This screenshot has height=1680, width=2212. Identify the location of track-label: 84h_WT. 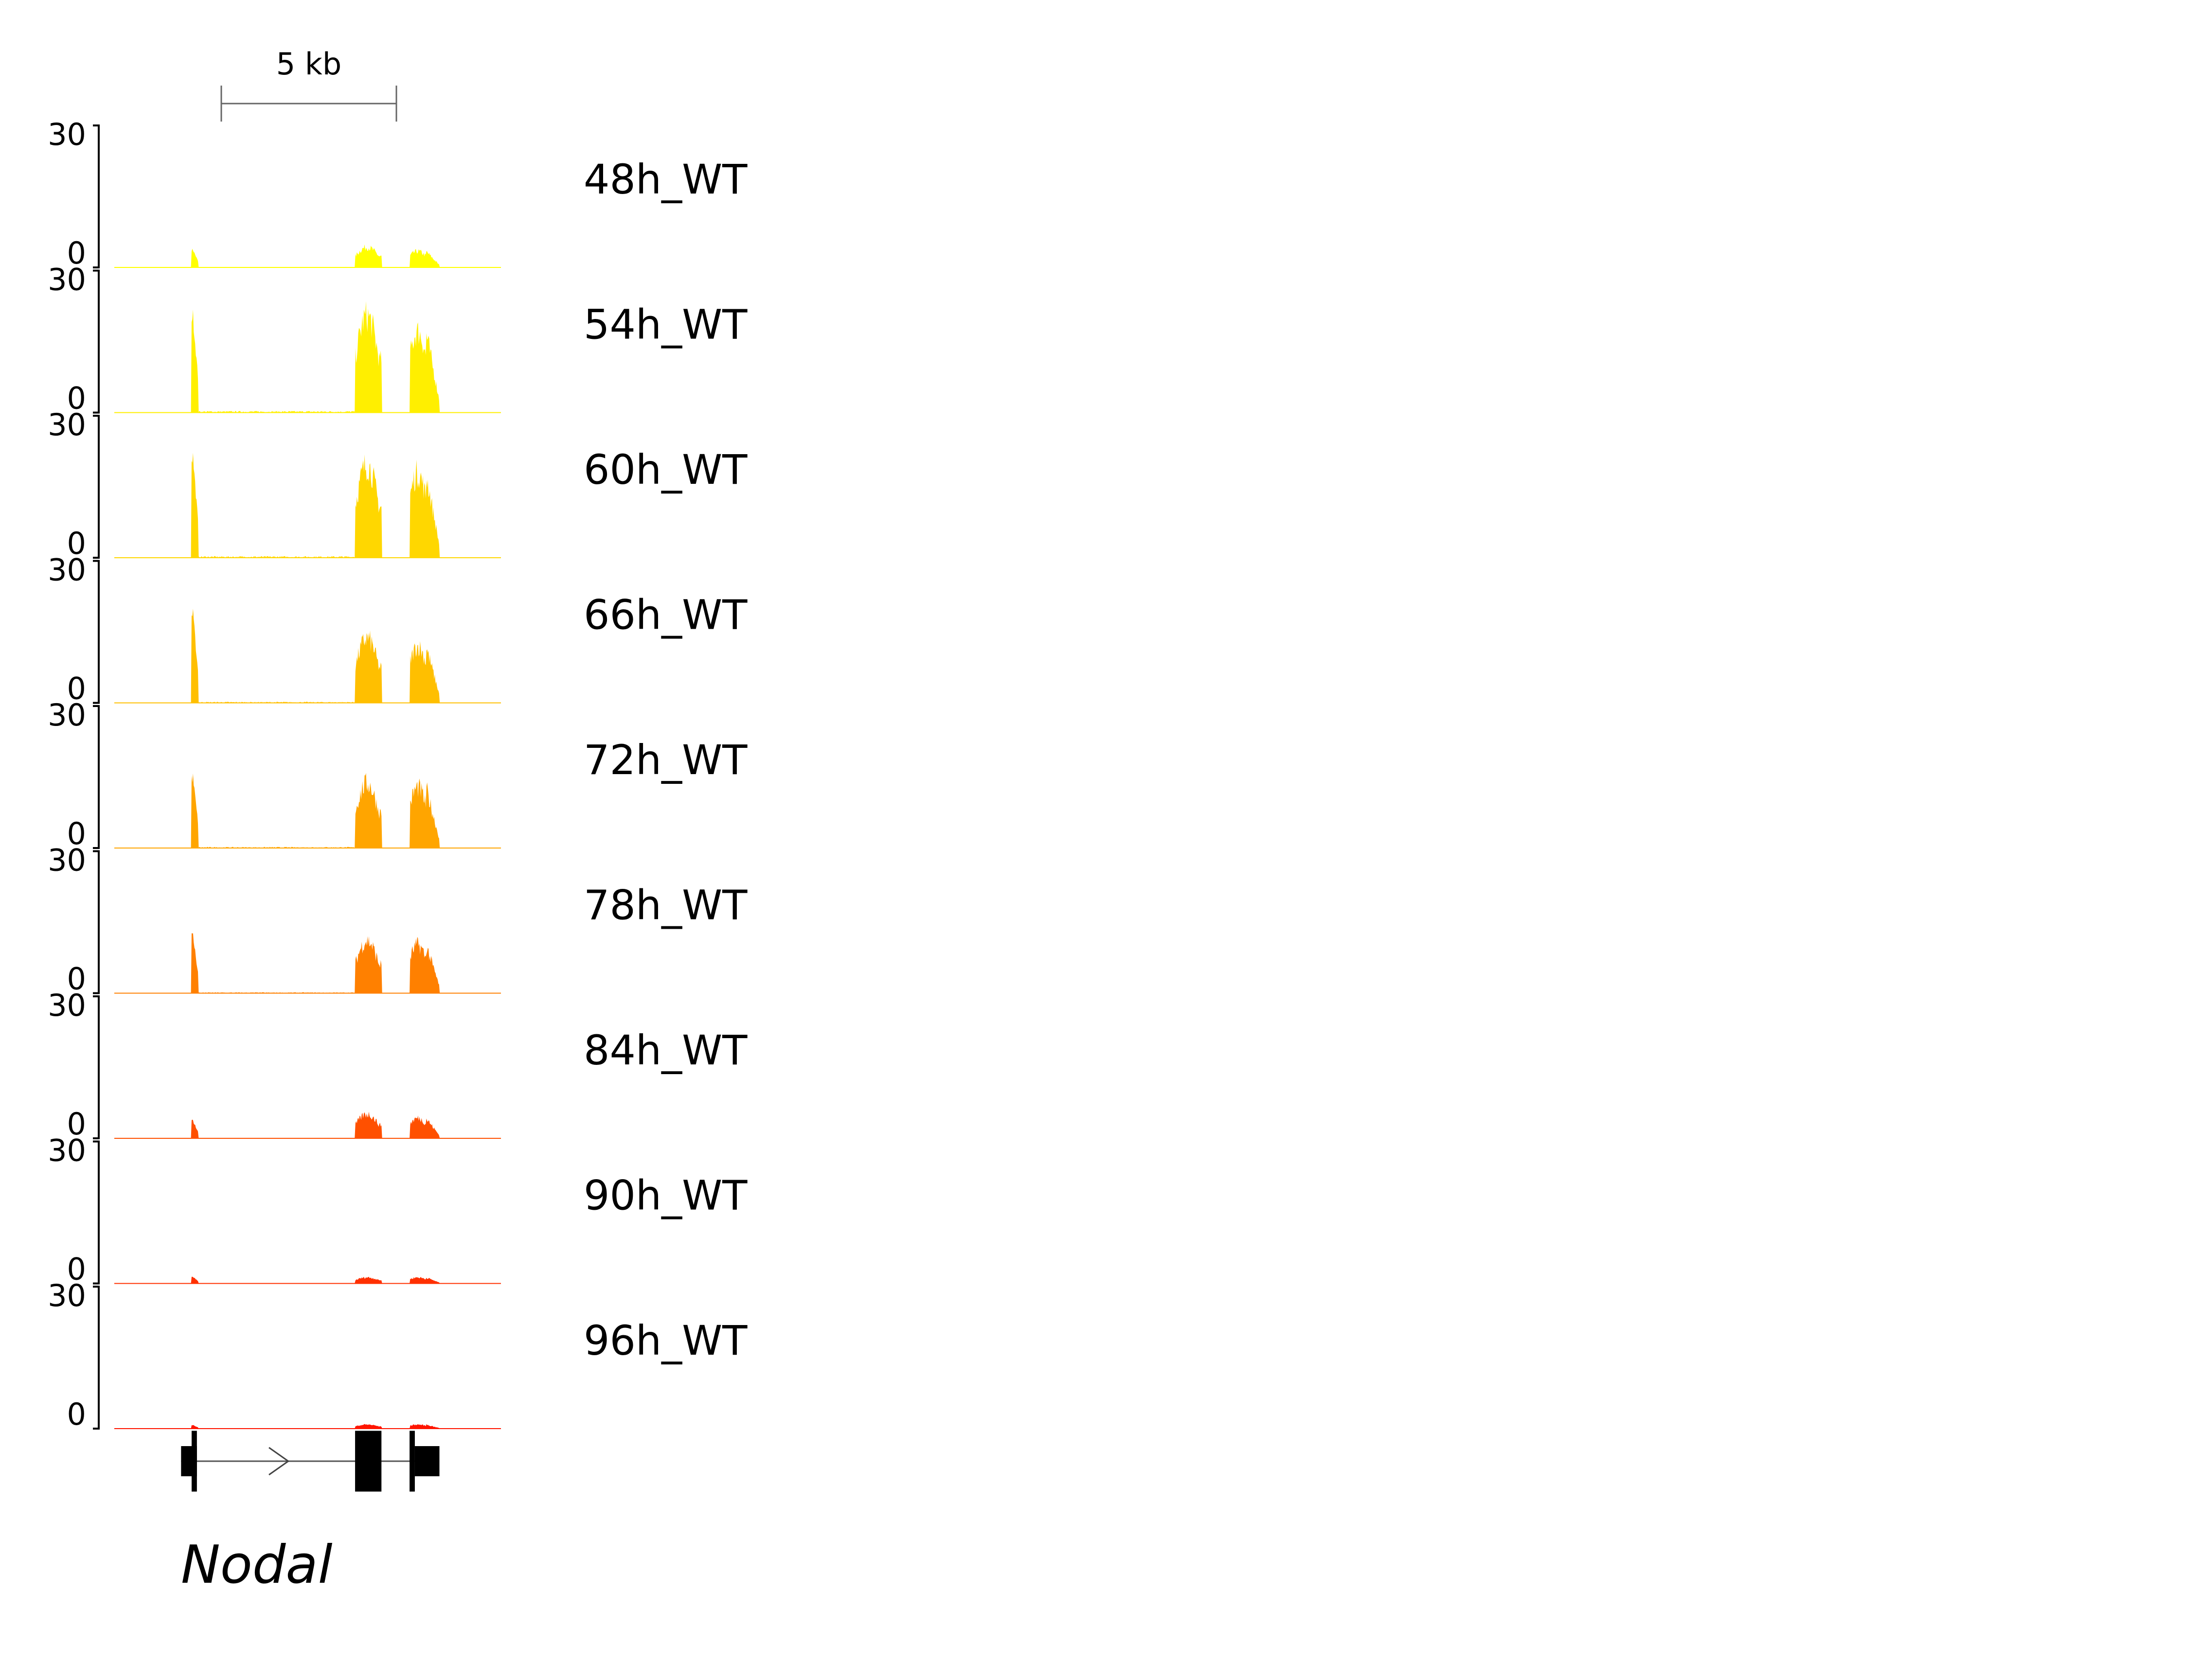
(666, 1050).